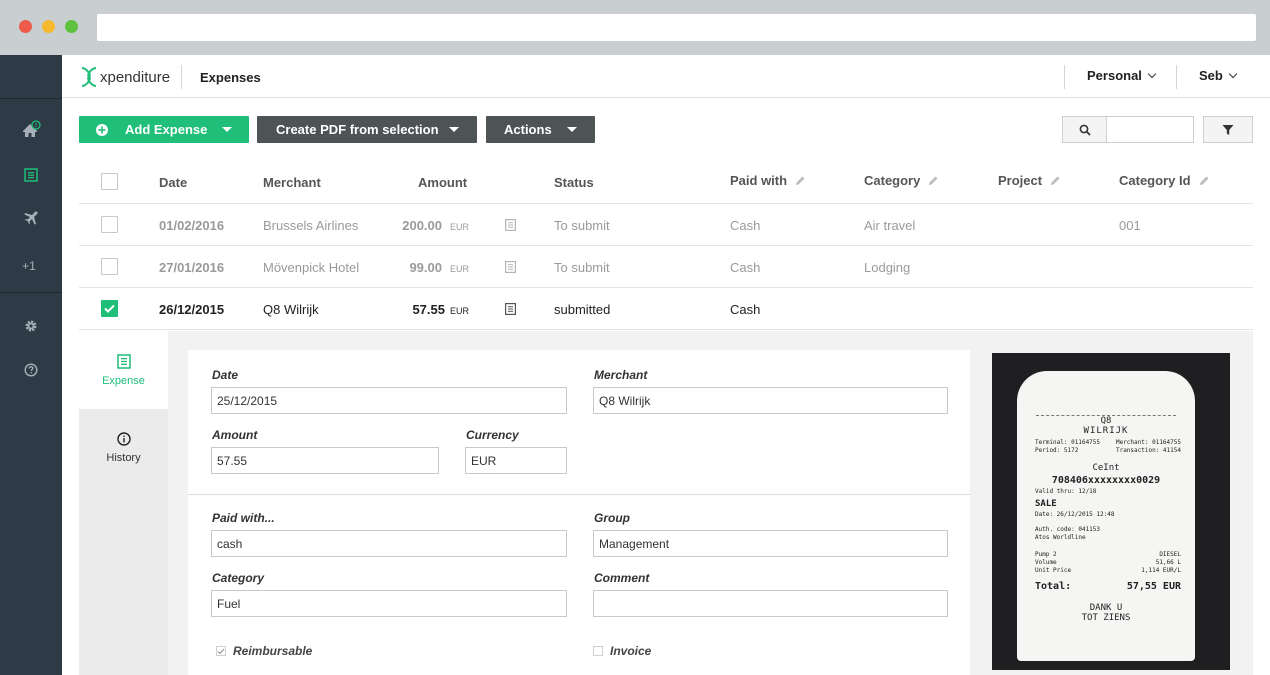 The height and width of the screenshot is (675, 1270). What do you see at coordinates (676, 27) in the screenshot?
I see `address-bar` at bounding box center [676, 27].